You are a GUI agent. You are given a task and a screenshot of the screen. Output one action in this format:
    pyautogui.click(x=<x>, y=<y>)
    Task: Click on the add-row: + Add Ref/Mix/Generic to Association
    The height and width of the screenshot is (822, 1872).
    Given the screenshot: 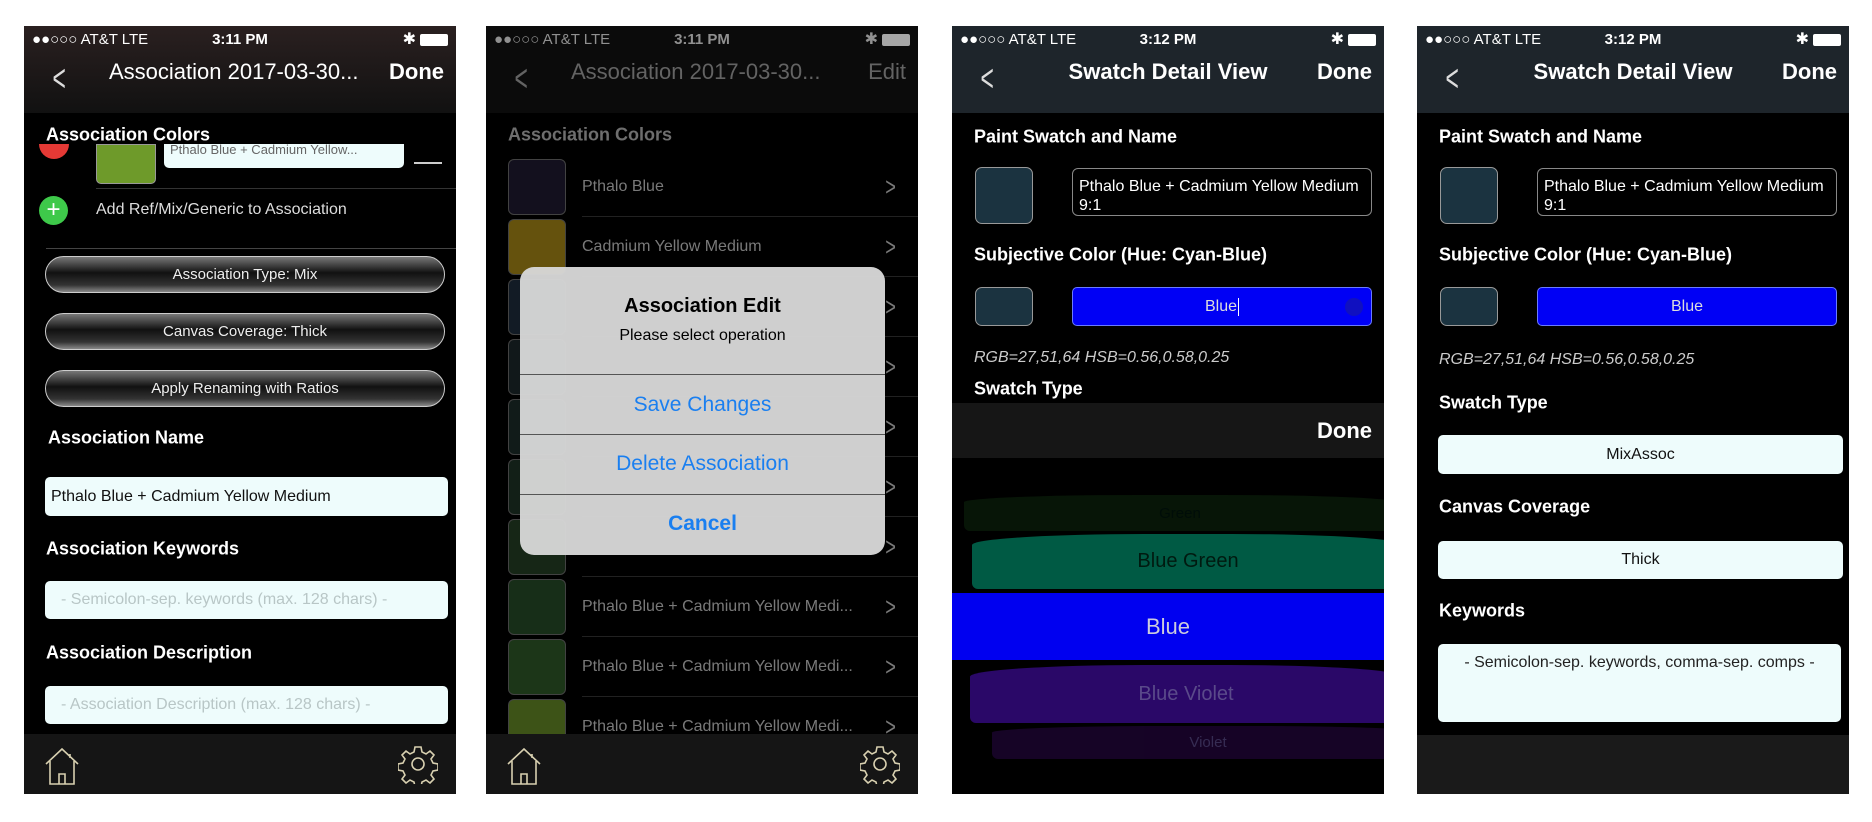 What is the action you would take?
    pyautogui.click(x=240, y=210)
    